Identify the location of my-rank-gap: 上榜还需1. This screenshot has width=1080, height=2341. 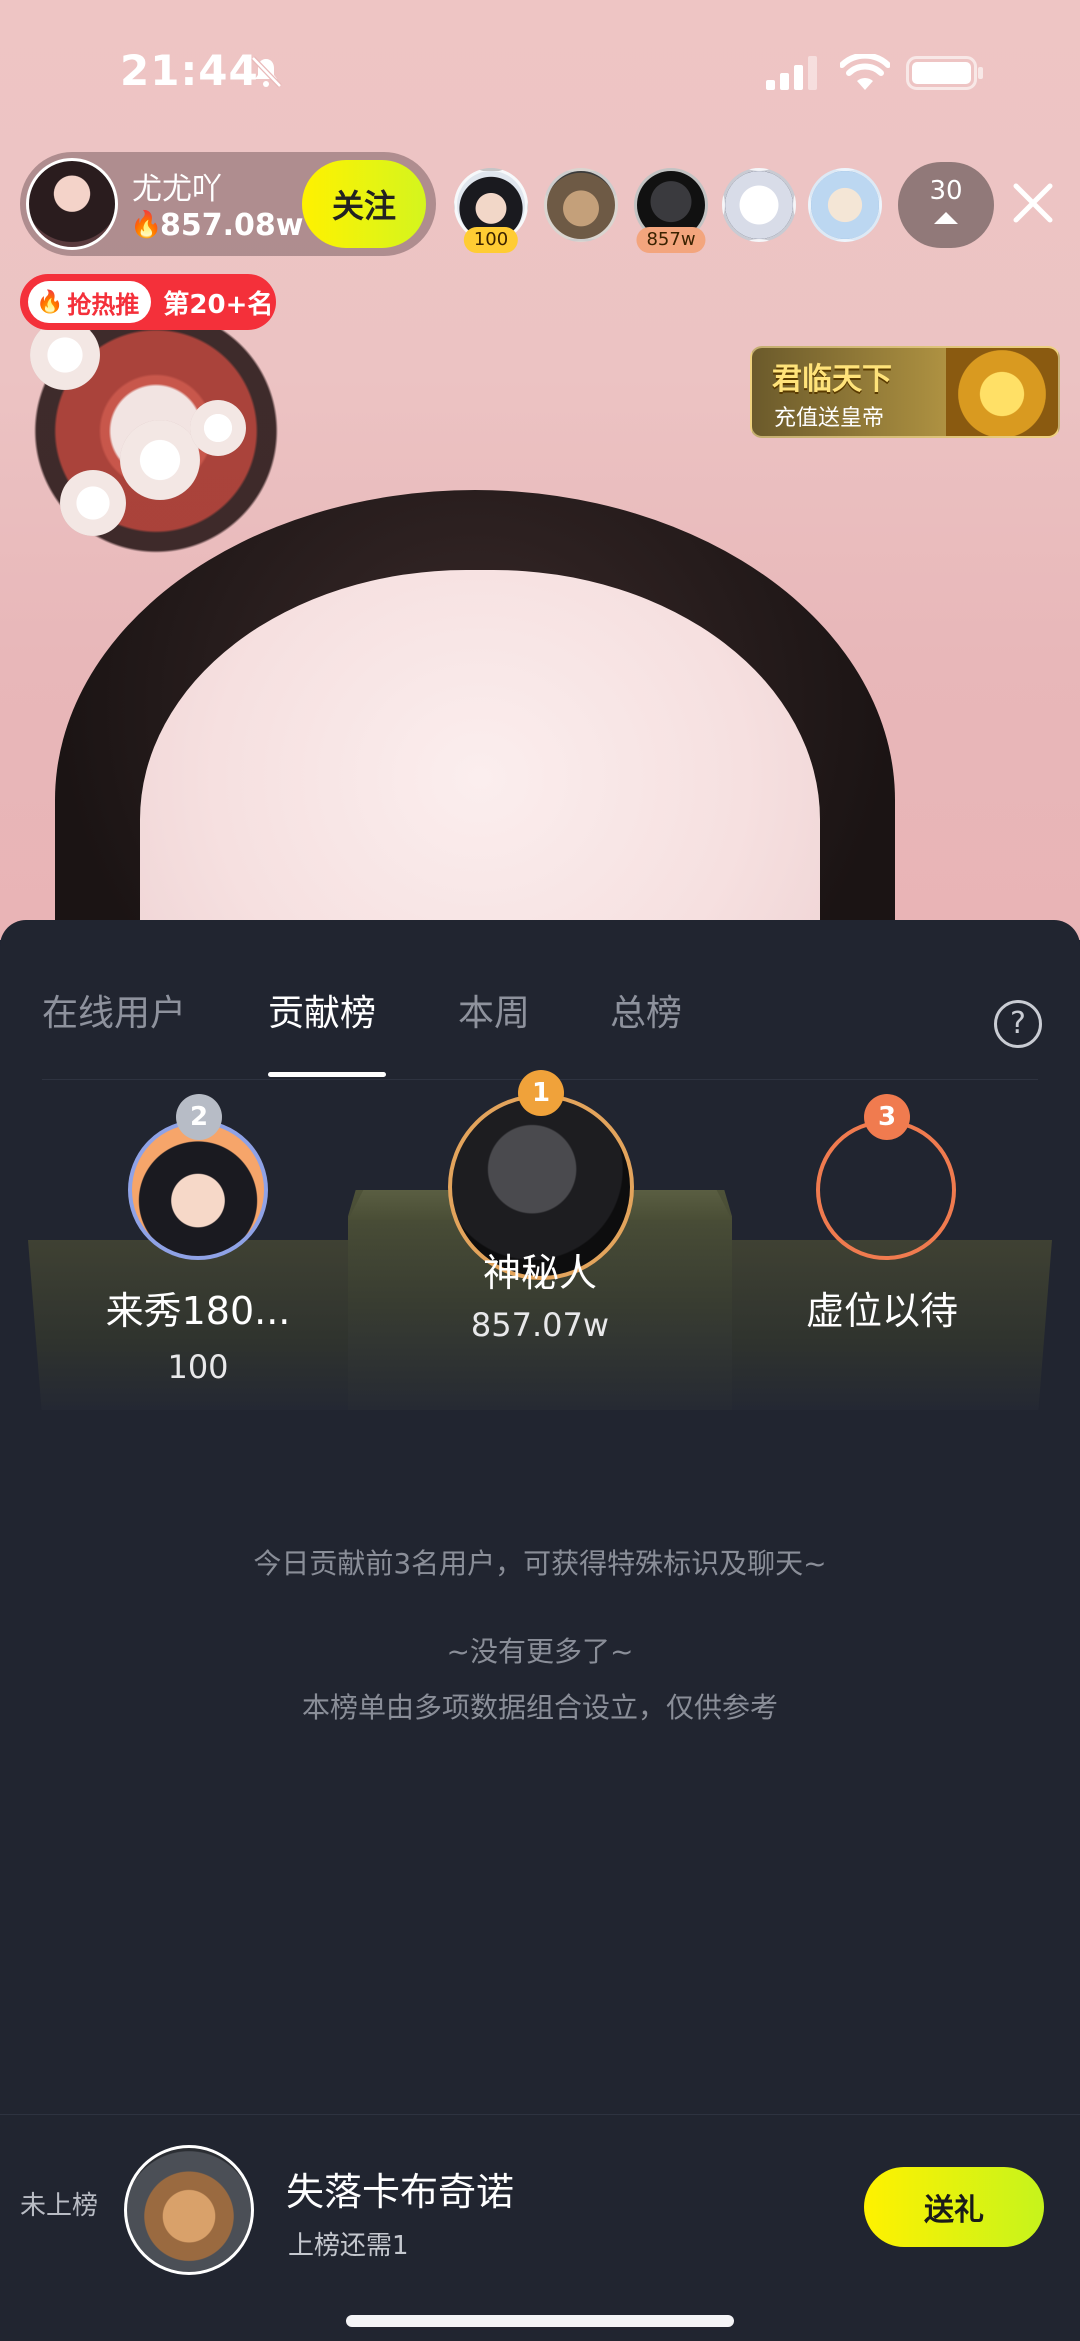
(348, 2246).